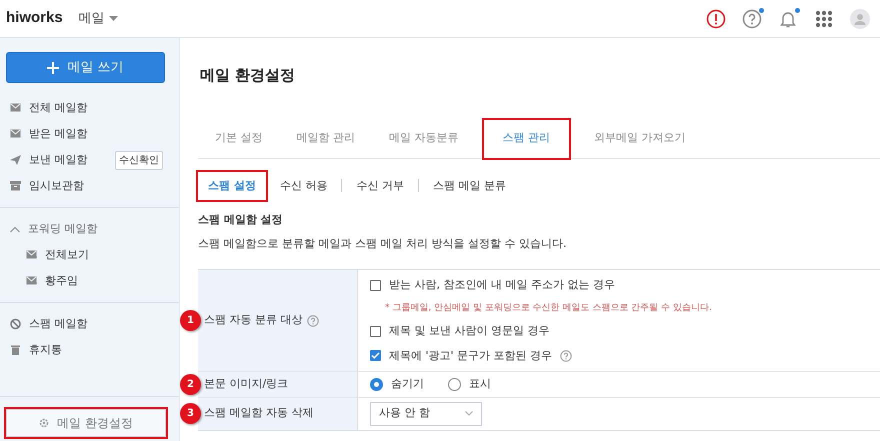 The image size is (880, 441). Describe the element at coordinates (89, 281) in the screenshot. I see `mailbox-item: 황주임` at that location.